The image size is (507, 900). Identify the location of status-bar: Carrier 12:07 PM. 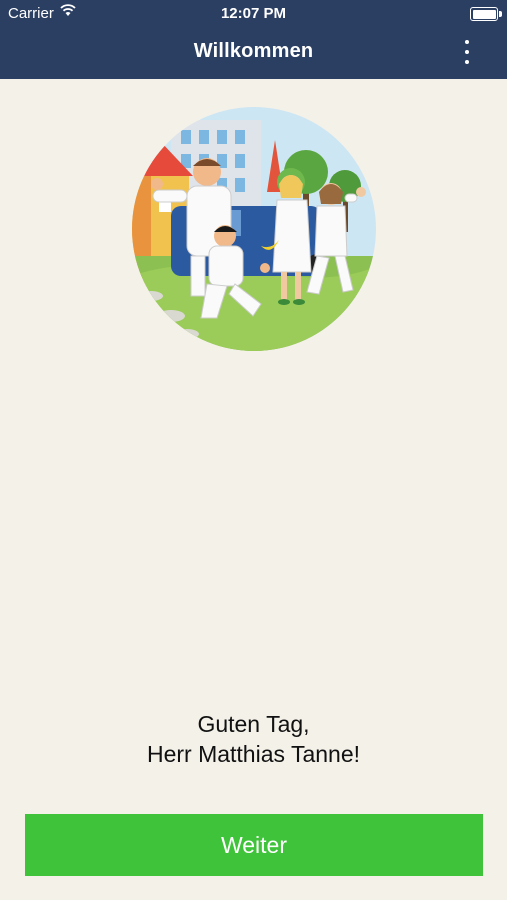
(253, 14).